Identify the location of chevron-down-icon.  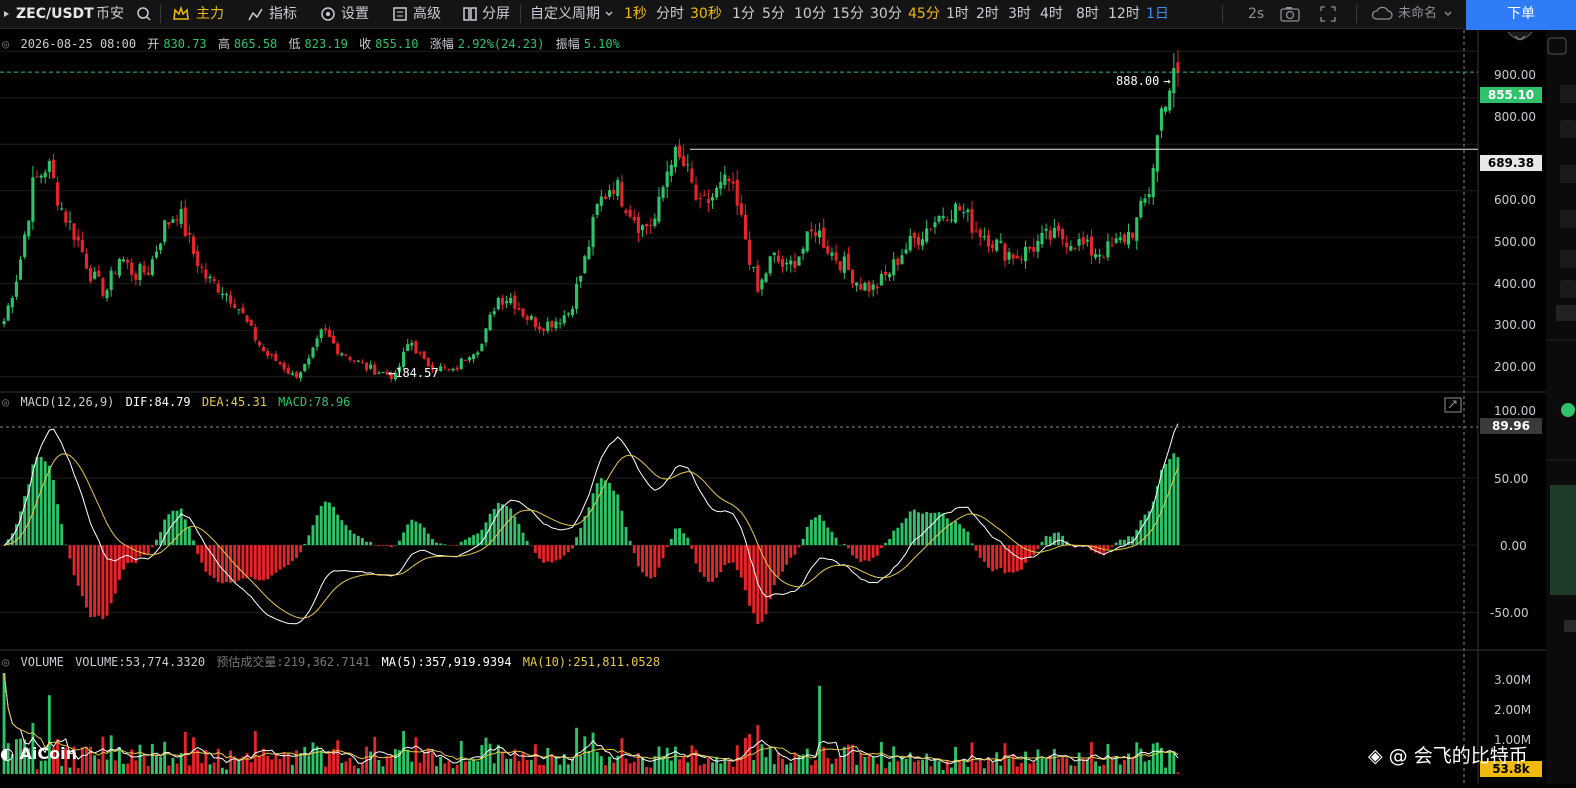
(1448, 14).